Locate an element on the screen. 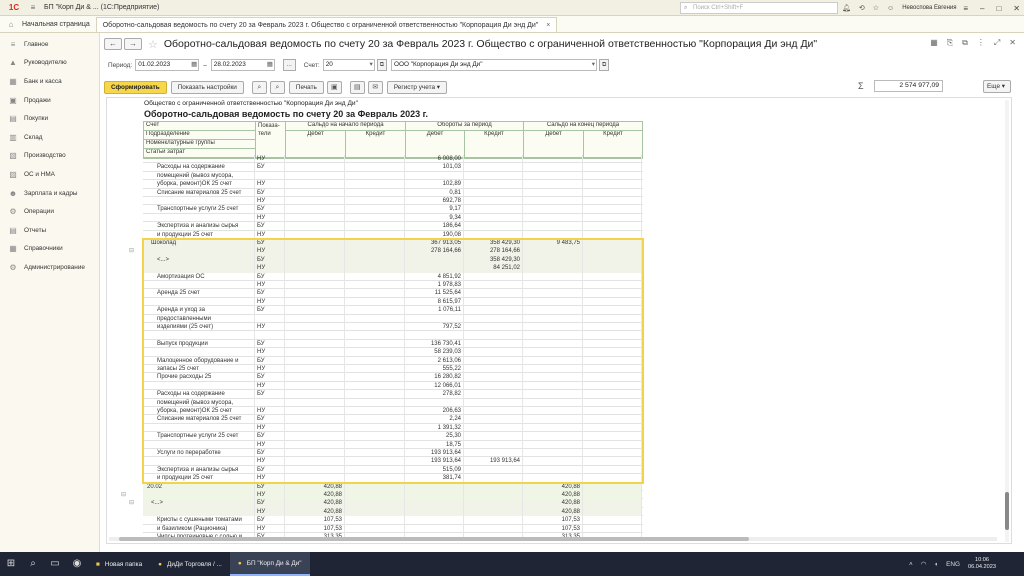 The height and width of the screenshot is (576, 1024). link-icon: ⎘ is located at coordinates (950, 43).